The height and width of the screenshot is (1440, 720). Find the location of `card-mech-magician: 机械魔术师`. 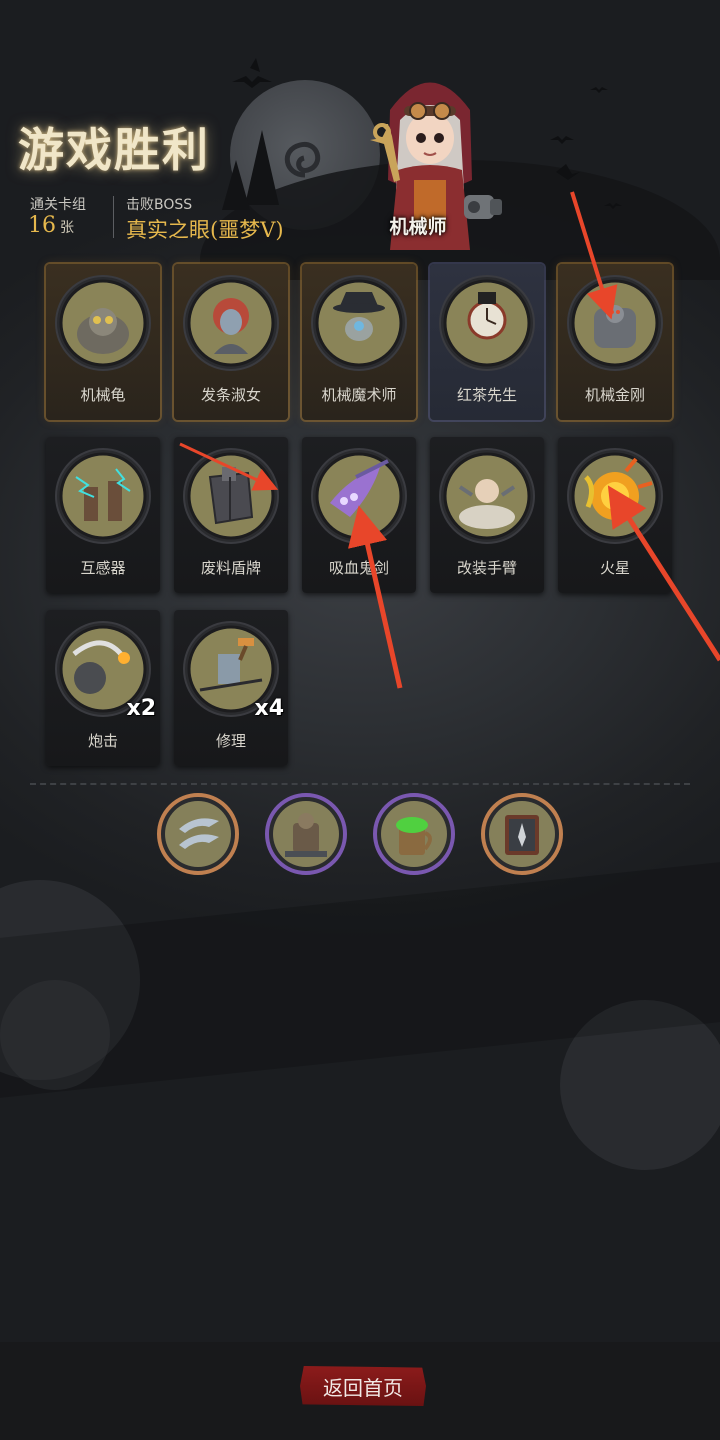

card-mech-magician: 机械魔术师 is located at coordinates (359, 342).